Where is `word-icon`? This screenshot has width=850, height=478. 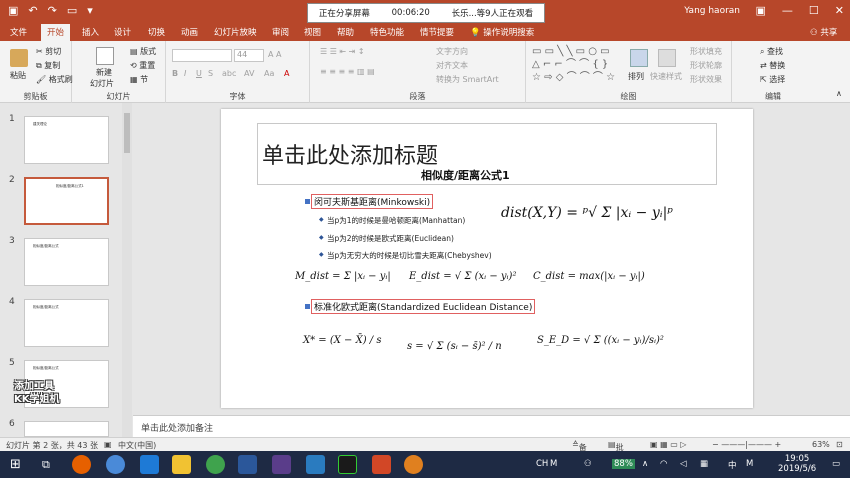 word-icon is located at coordinates (247, 464).